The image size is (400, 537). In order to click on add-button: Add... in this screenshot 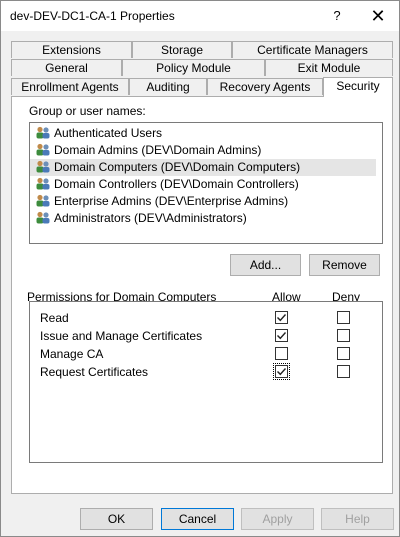, I will do `click(265, 265)`.